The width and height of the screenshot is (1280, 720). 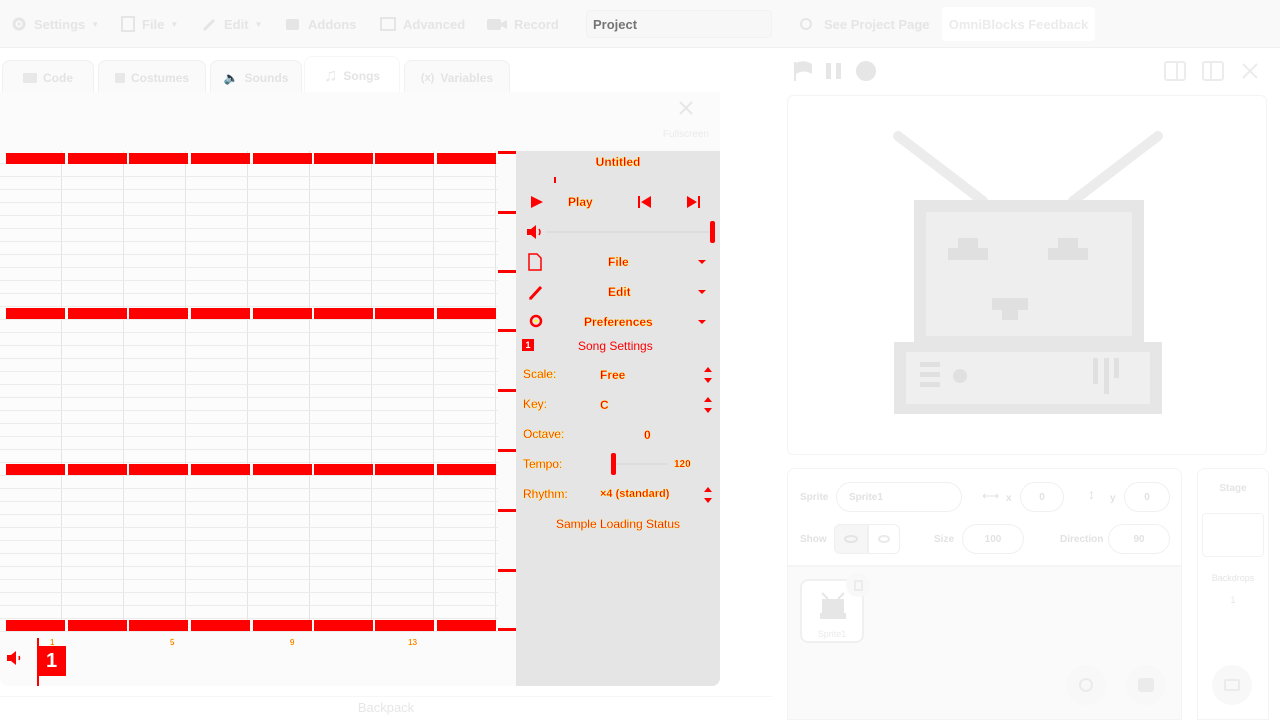 I want to click on settings-menu: Settings ▼, so click(x=54, y=24).